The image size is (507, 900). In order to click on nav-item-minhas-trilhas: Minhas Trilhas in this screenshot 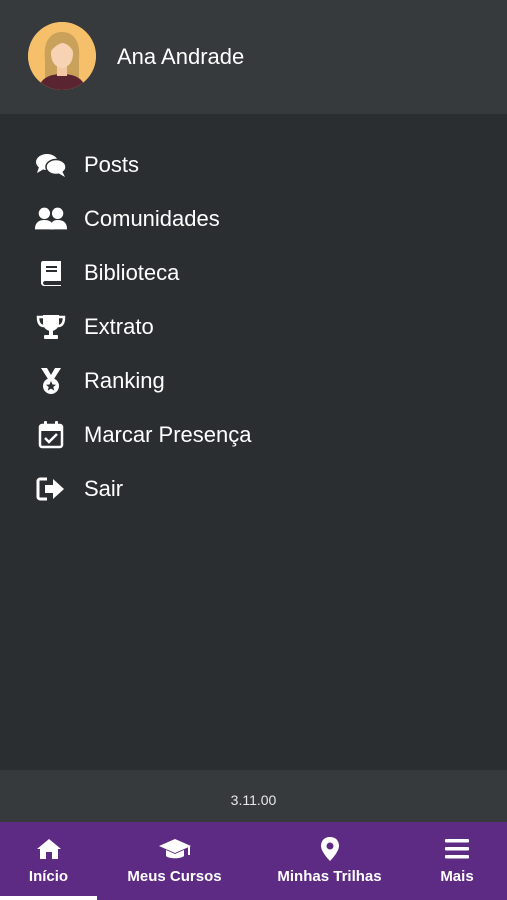, I will do `click(329, 861)`.